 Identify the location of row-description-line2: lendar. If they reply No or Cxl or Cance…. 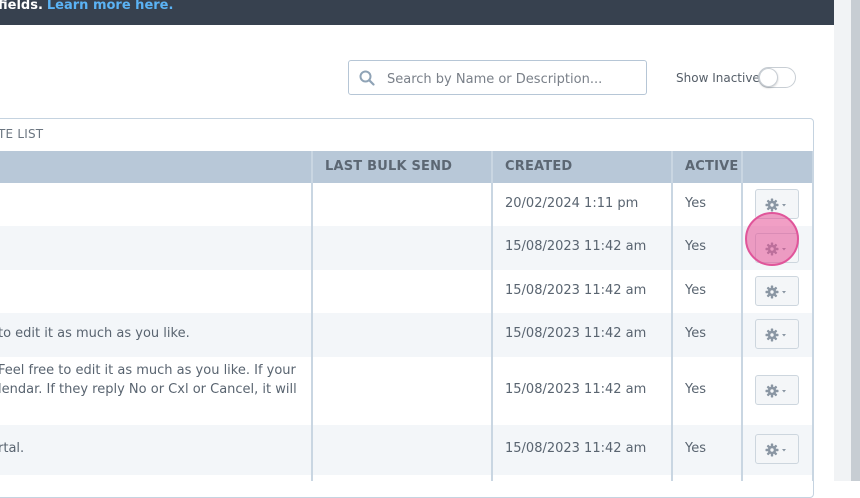
(148, 389).